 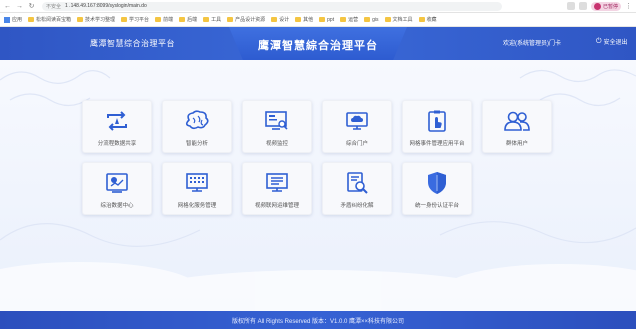 What do you see at coordinates (437, 144) in the screenshot?
I see `tile-label: 网格事件管理应用平台` at bounding box center [437, 144].